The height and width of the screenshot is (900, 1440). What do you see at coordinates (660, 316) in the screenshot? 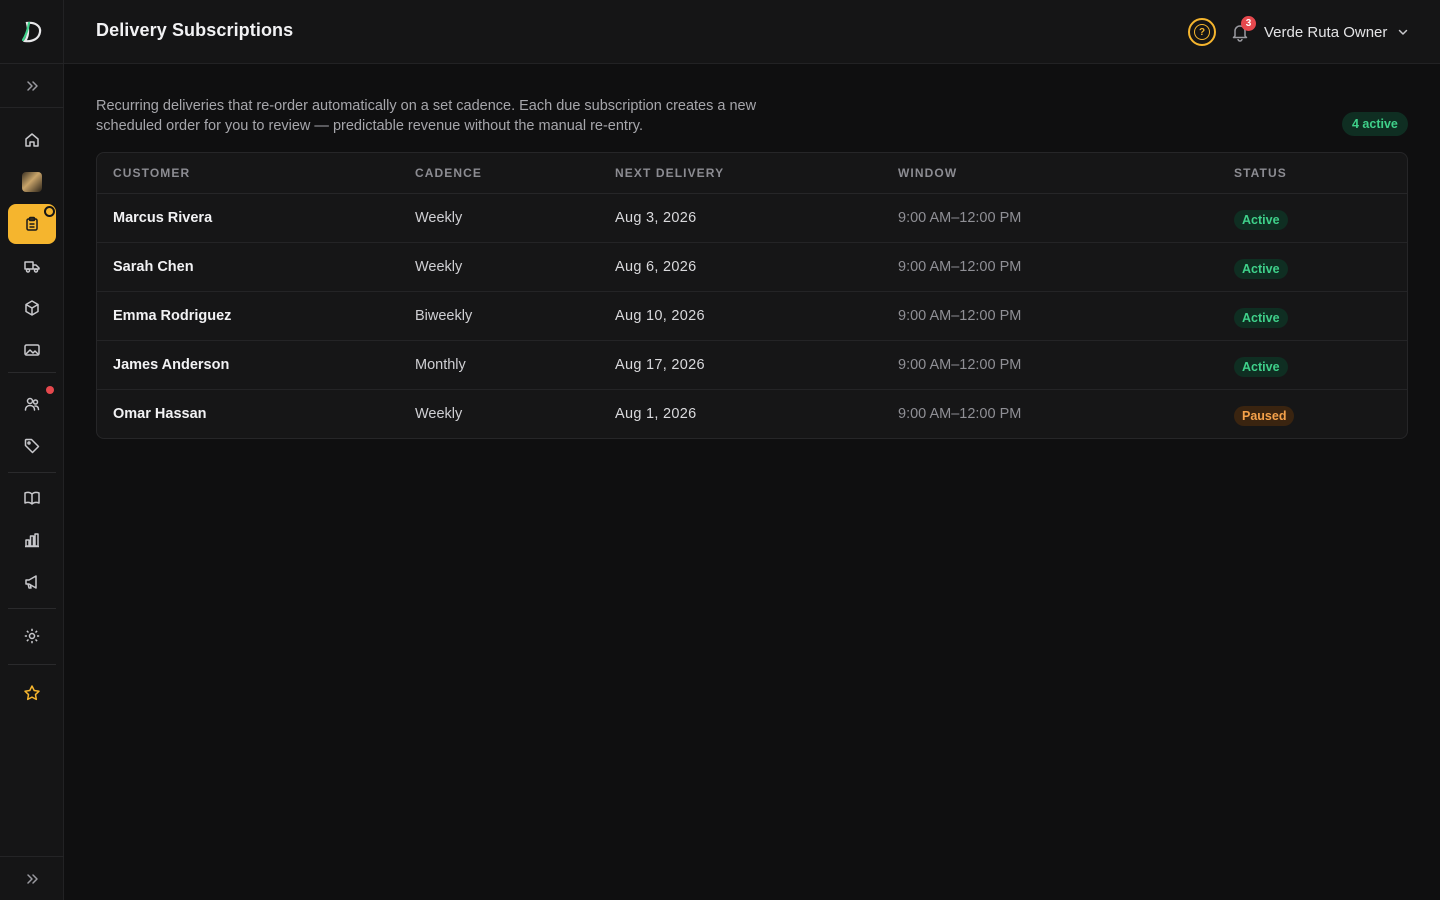
I see `next-delivery: Aug 10, 2026` at bounding box center [660, 316].